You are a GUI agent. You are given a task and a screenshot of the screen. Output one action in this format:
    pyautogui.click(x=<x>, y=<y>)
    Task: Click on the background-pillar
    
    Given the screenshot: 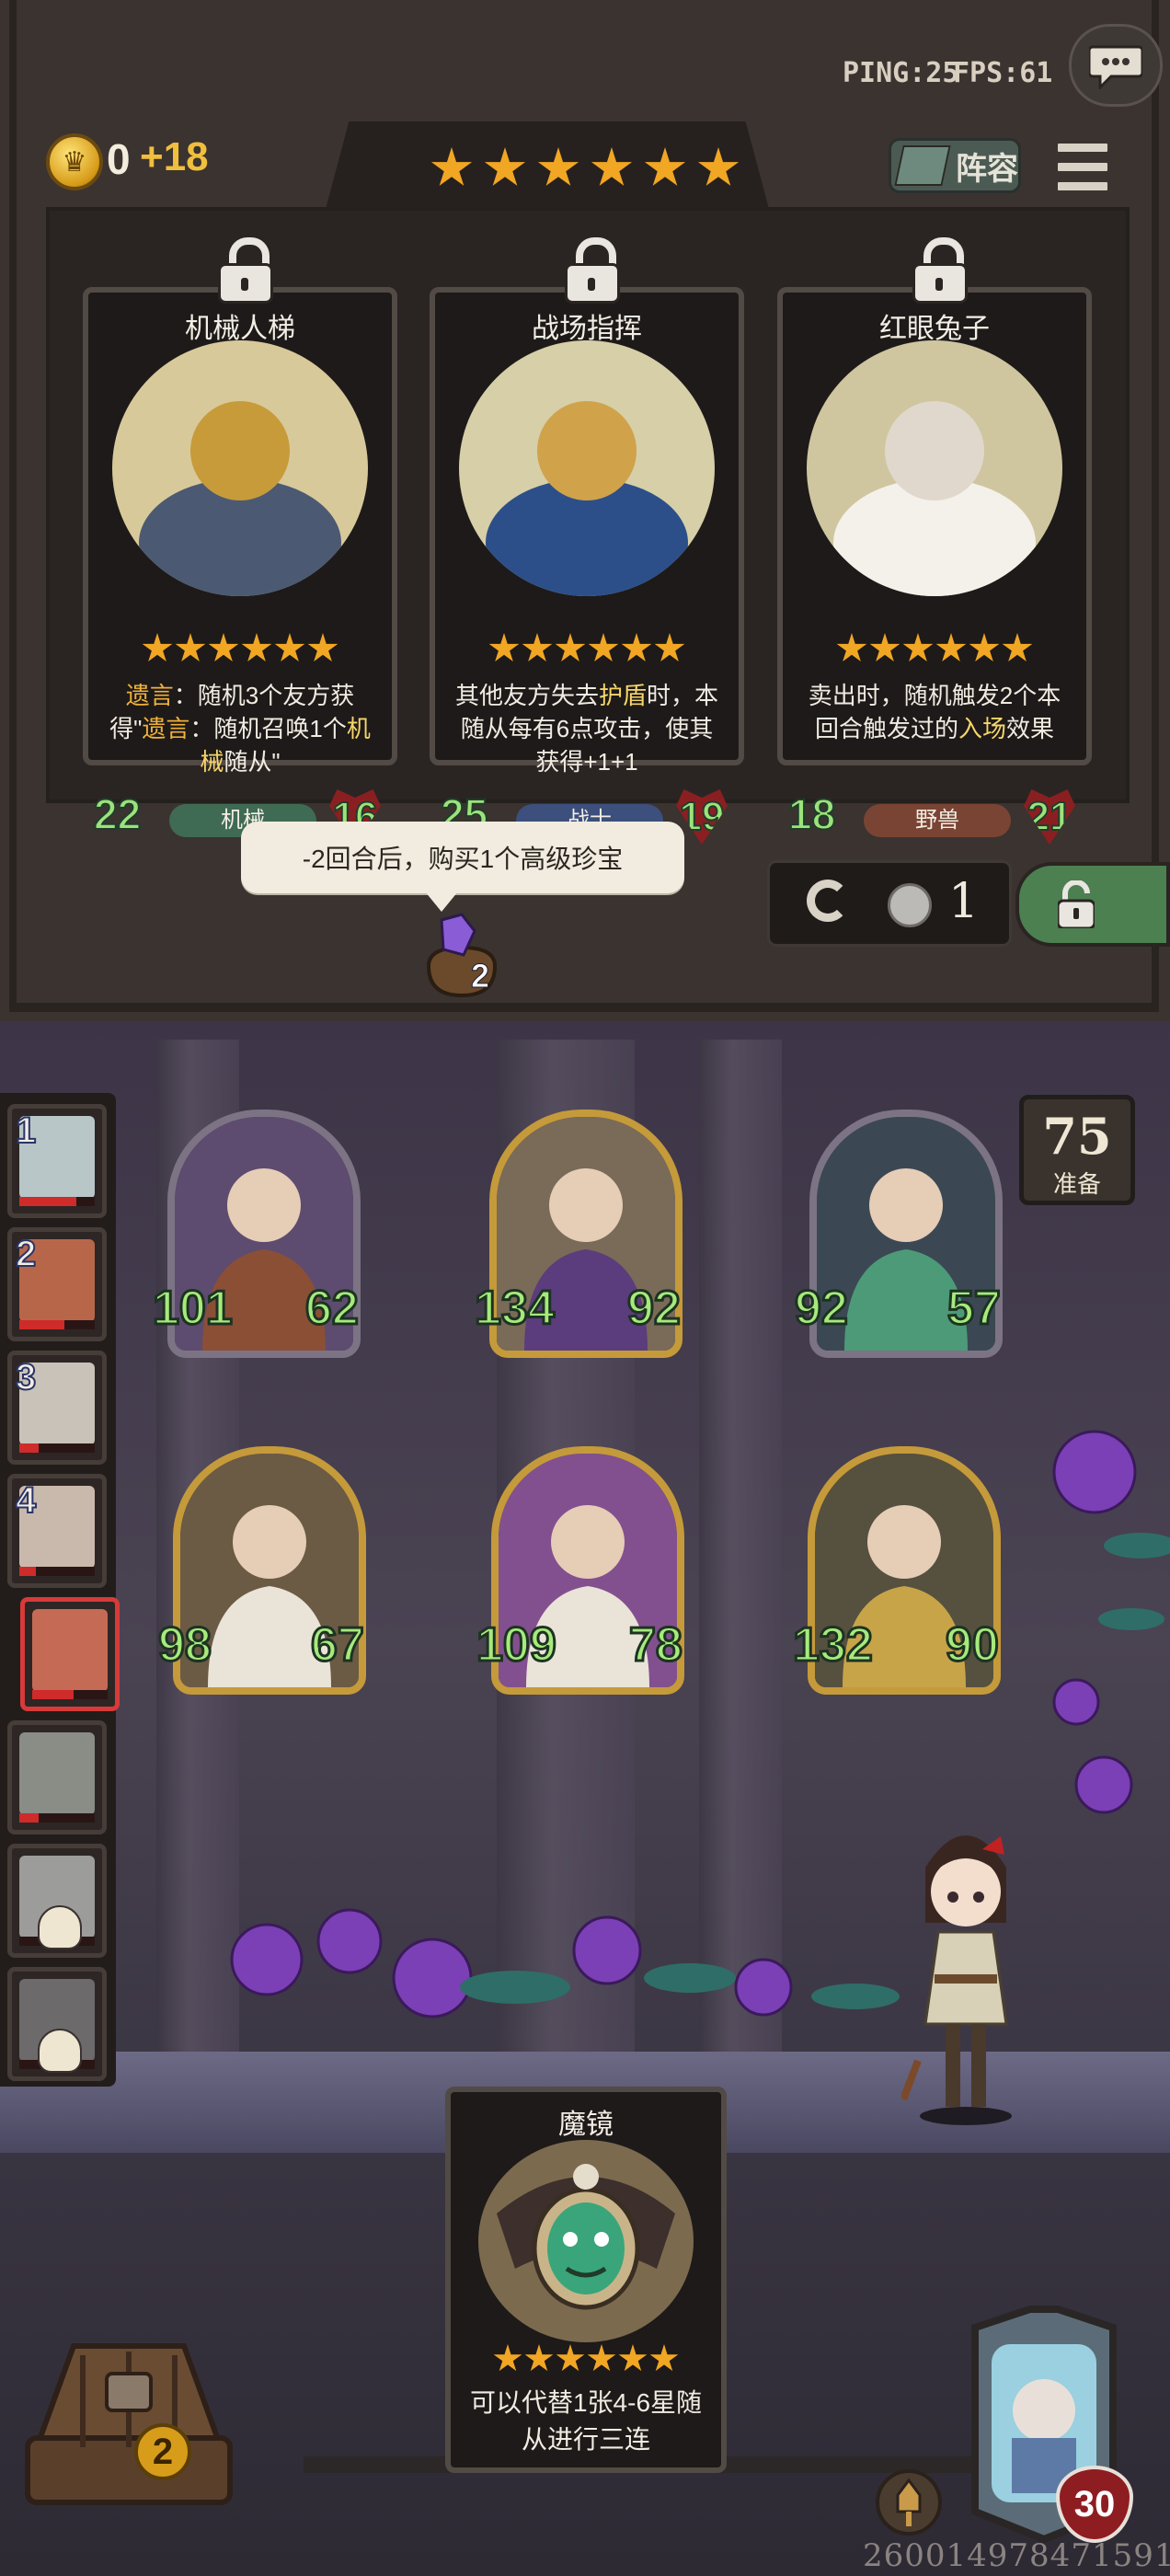 What is the action you would take?
    pyautogui.click(x=740, y=1546)
    